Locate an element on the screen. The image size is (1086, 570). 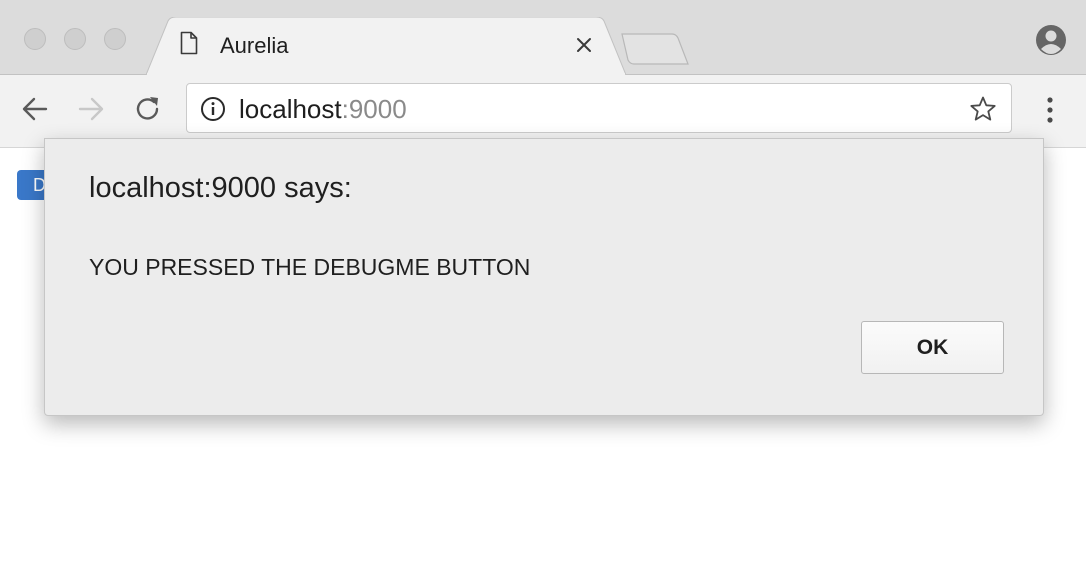
new-tab-button is located at coordinates (655, 49).